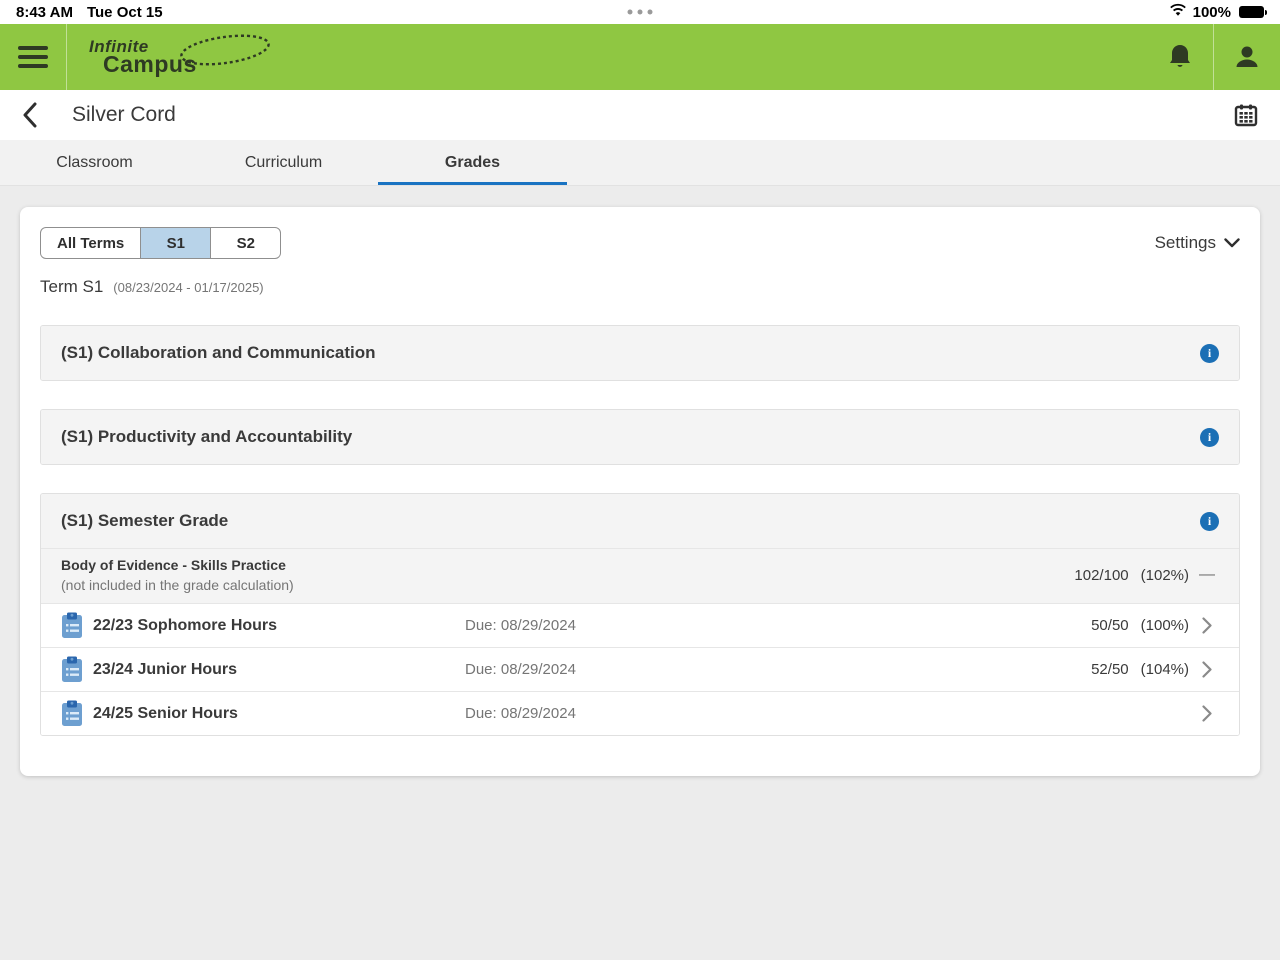 This screenshot has width=1280, height=960. What do you see at coordinates (1178, 12) in the screenshot?
I see `wifi-icon` at bounding box center [1178, 12].